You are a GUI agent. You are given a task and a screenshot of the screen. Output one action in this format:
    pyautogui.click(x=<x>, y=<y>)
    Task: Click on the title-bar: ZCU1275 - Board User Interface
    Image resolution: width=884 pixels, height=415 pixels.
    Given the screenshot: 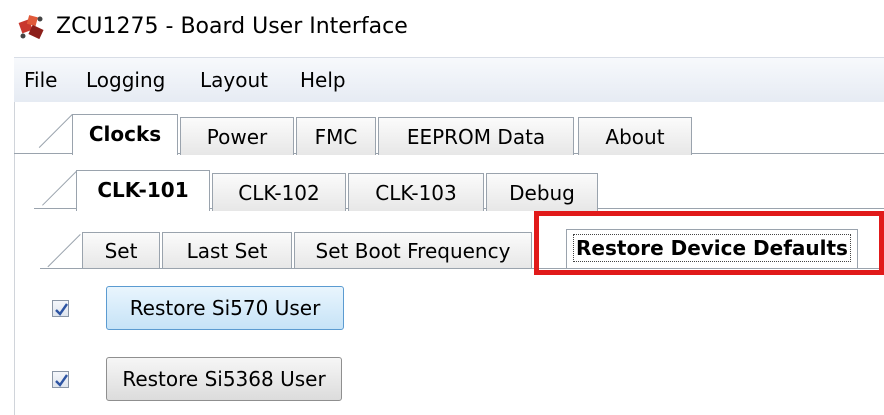 What is the action you would take?
    pyautogui.click(x=442, y=27)
    